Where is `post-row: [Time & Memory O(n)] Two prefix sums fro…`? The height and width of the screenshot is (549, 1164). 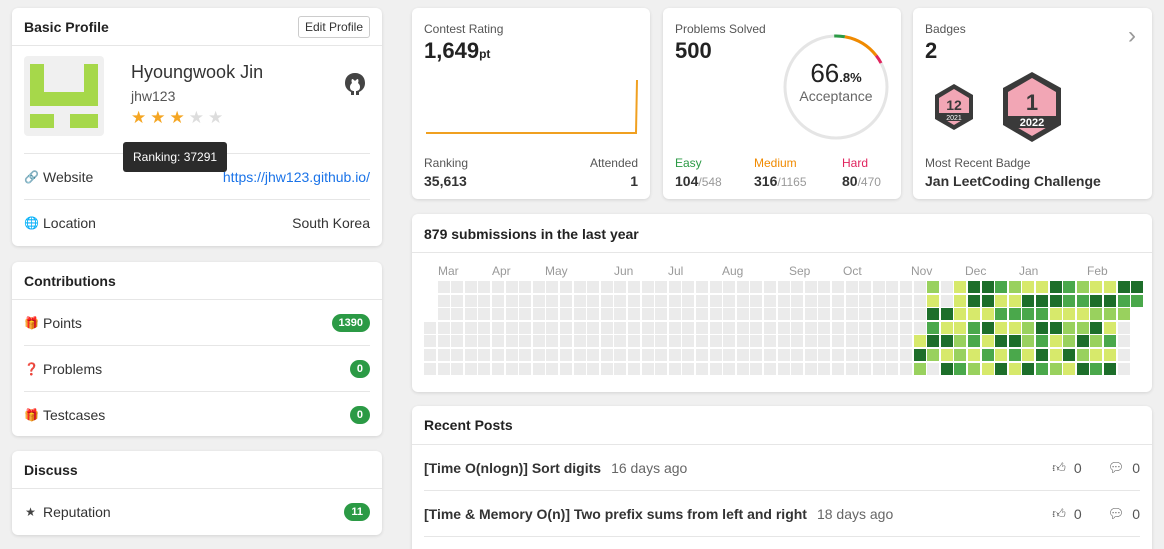
post-row: [Time & Memory O(n)] Two prefix sums fro… is located at coordinates (782, 514).